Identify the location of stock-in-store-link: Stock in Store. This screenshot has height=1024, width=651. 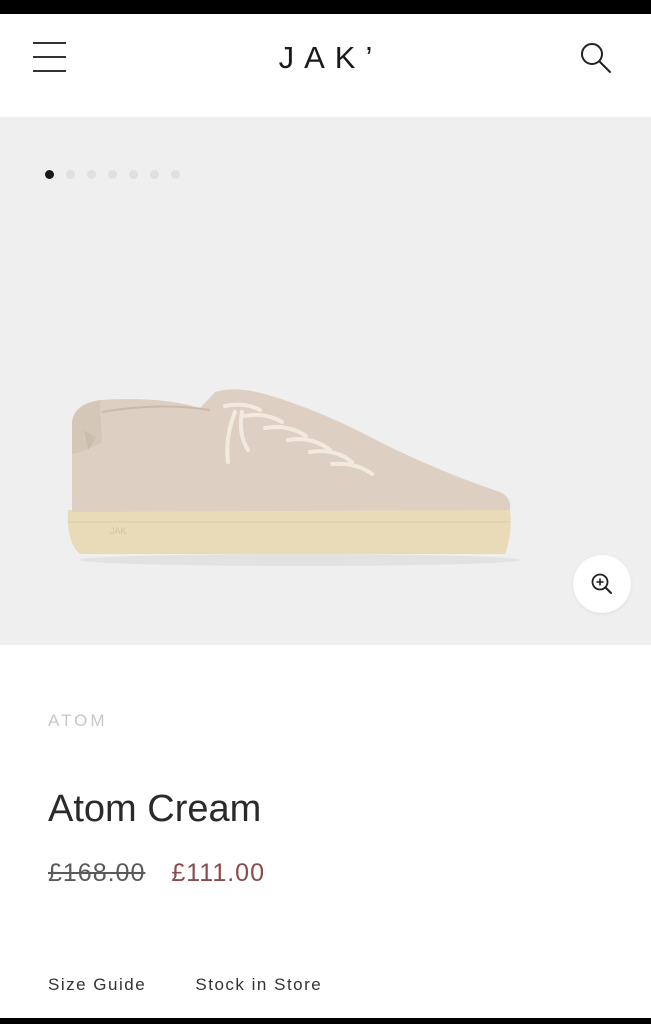
(258, 984).